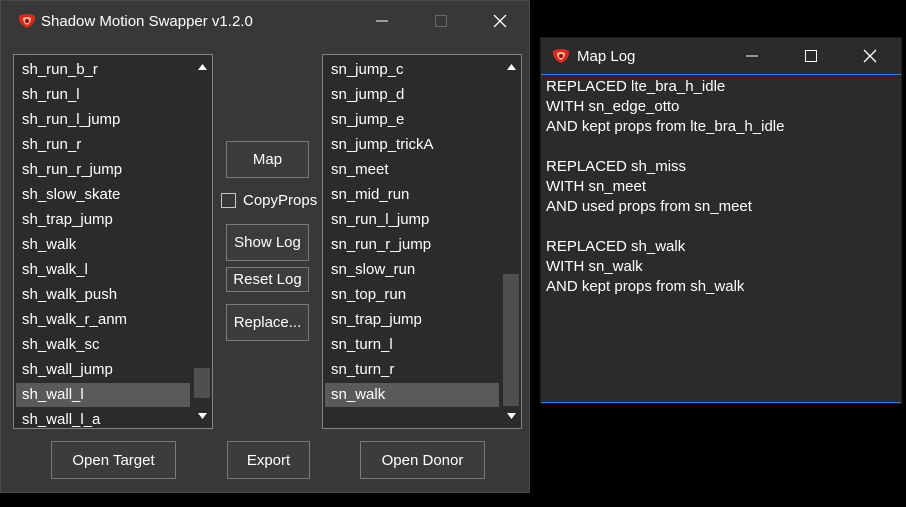 This screenshot has width=906, height=507. What do you see at coordinates (202, 241) in the screenshot?
I see `target-list-scrollbar` at bounding box center [202, 241].